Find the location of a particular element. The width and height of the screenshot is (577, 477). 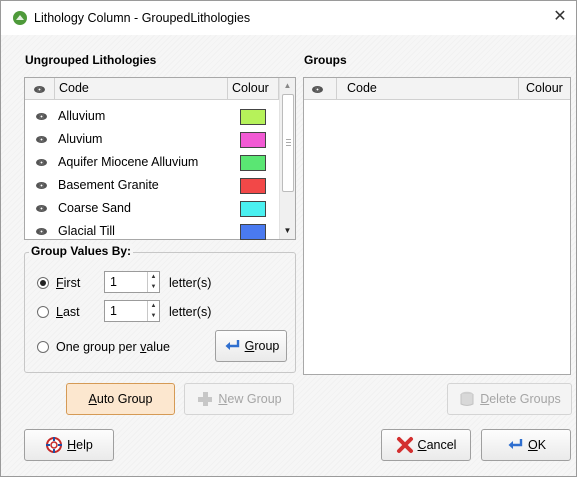

red-x-icon is located at coordinates (405, 445).